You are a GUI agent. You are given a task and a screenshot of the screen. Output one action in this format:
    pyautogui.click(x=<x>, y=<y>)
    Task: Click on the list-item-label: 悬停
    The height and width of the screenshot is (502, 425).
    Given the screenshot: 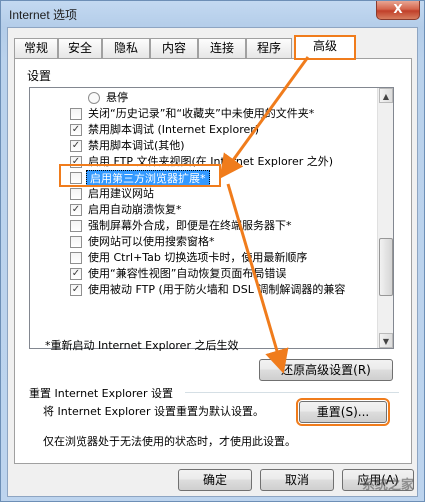 What is the action you would take?
    pyautogui.click(x=117, y=97)
    